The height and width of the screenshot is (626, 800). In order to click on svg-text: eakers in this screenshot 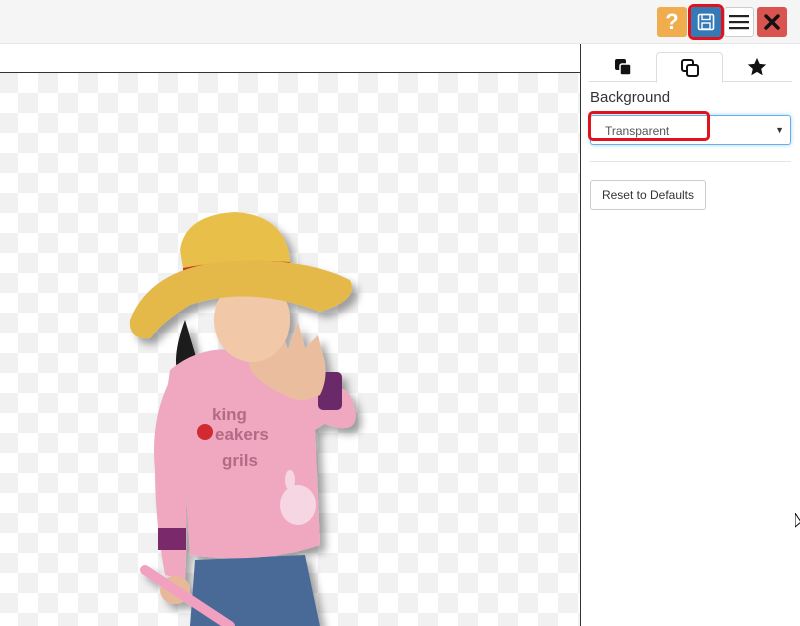, I will do `click(242, 434)`.